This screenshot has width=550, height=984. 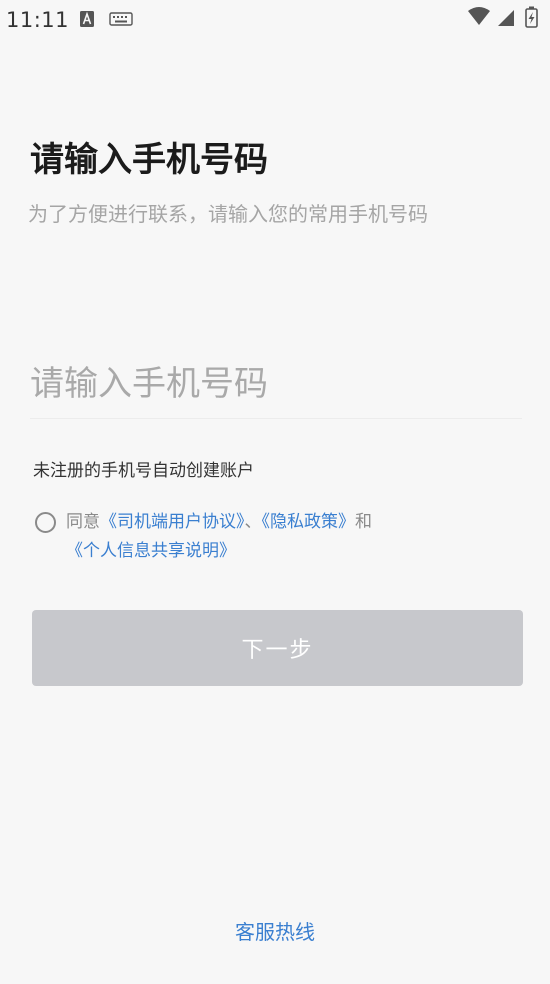 What do you see at coordinates (172, 522) in the screenshot?
I see `driver-agreement-link: 《司机端用户协议》` at bounding box center [172, 522].